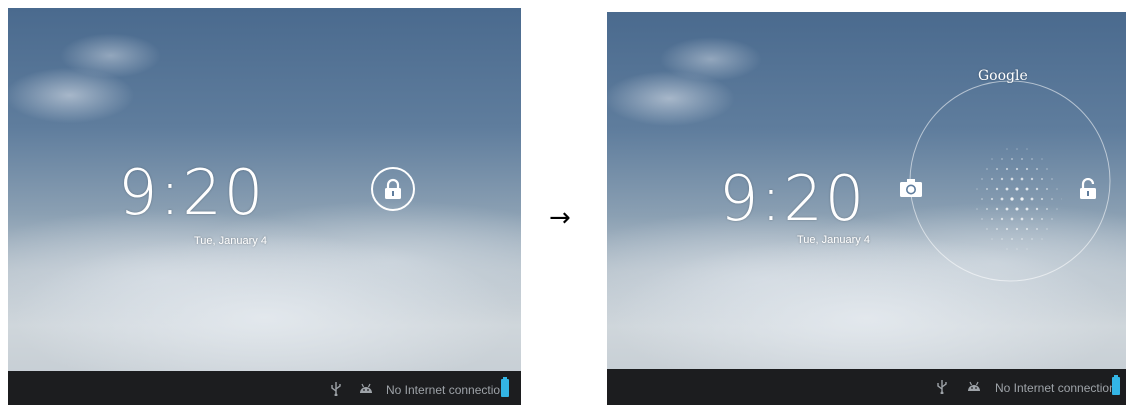 This screenshot has width=1127, height=405. Describe the element at coordinates (560, 218) in the screenshot. I see `transition-arrow: →` at that location.